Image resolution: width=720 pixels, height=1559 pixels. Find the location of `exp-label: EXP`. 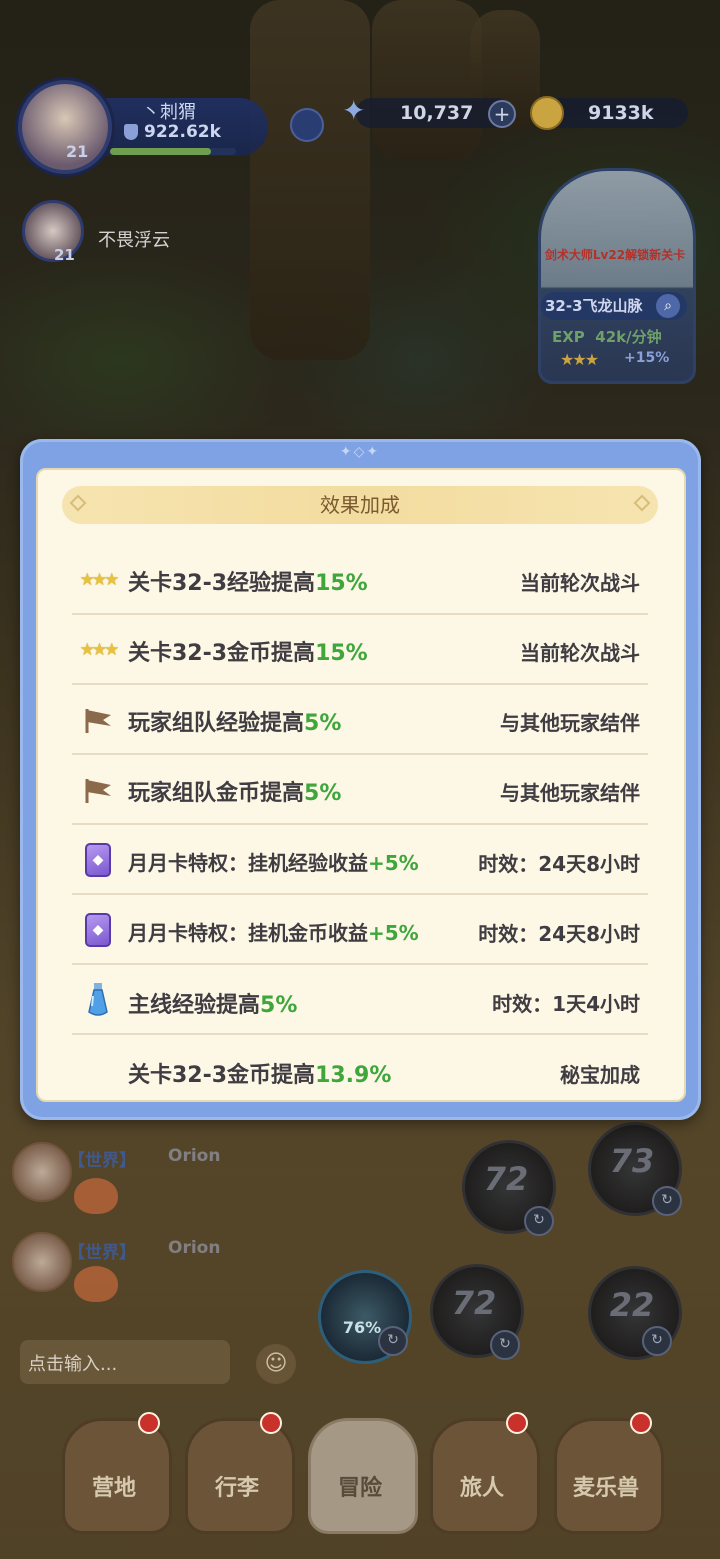

exp-label: EXP is located at coordinates (568, 337).